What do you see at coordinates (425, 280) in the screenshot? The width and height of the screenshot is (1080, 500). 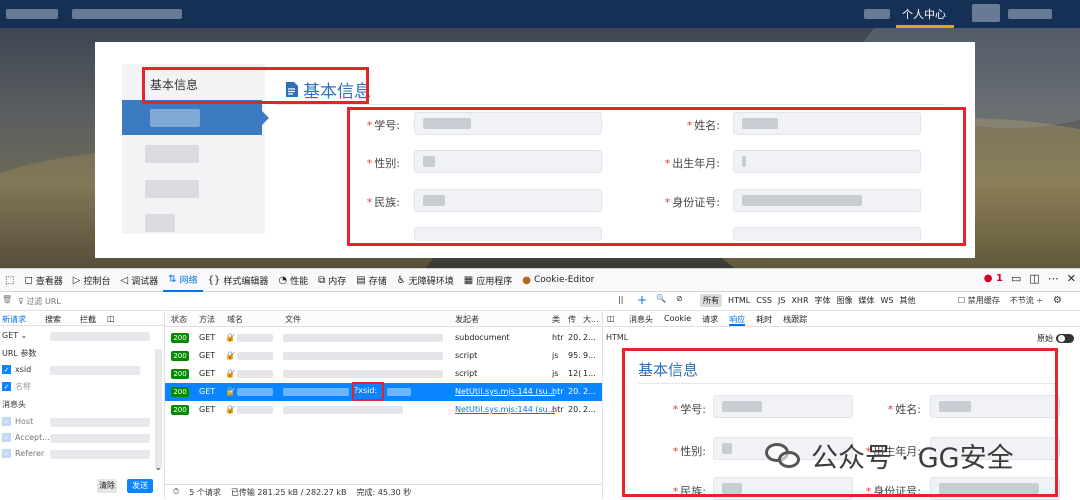 I see `tab-accessibility: ♿ 无障碍环境` at bounding box center [425, 280].